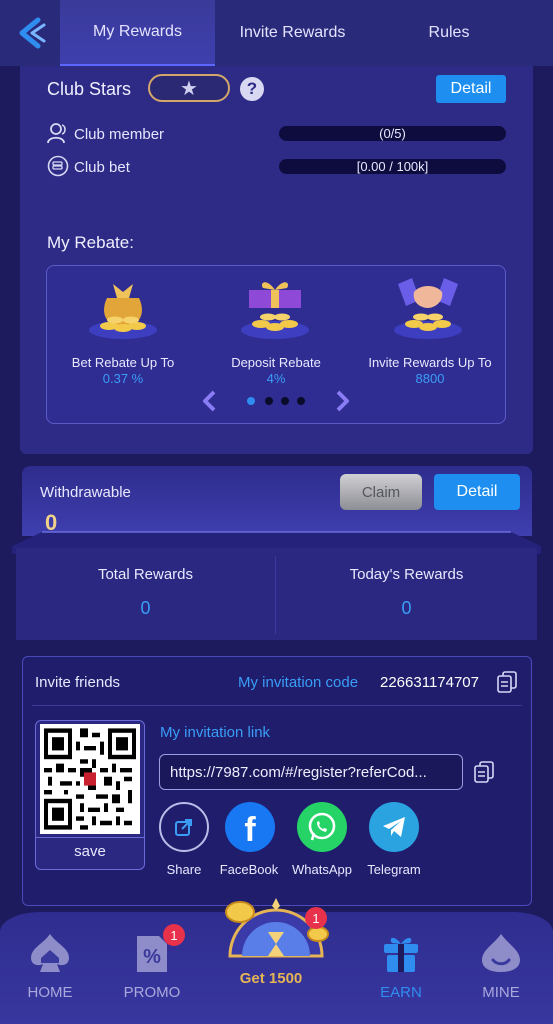 The width and height of the screenshot is (553, 1024). Describe the element at coordinates (477, 492) in the screenshot. I see `withdraw-detail-button: Detail` at that location.